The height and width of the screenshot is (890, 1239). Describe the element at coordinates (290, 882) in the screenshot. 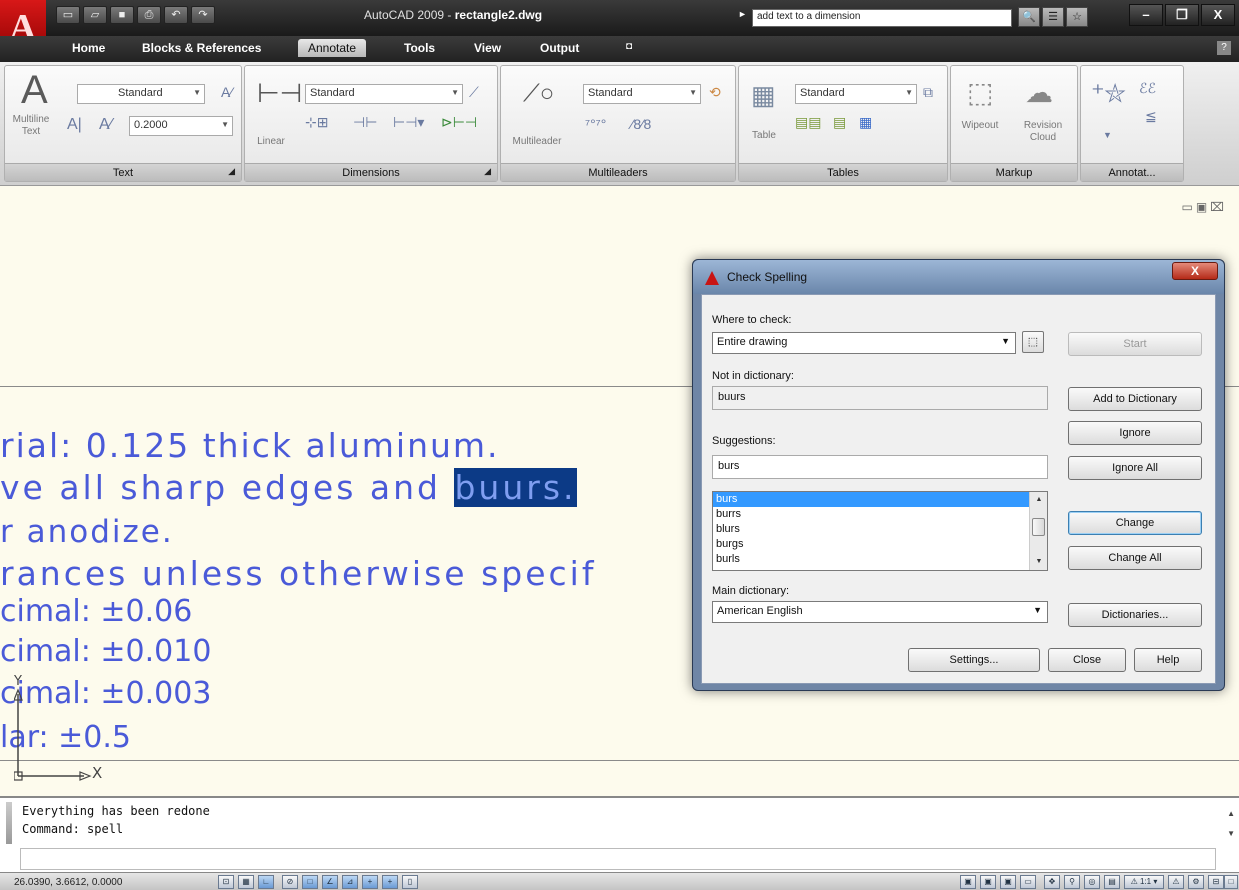

I see `polar-icon: ⊘` at that location.